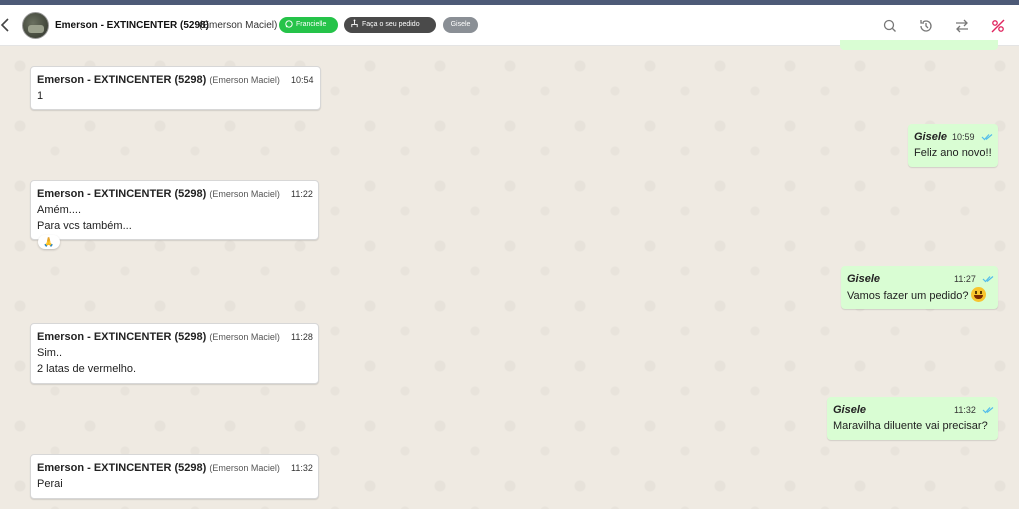  I want to click on previous-message-fragment, so click(919, 45).